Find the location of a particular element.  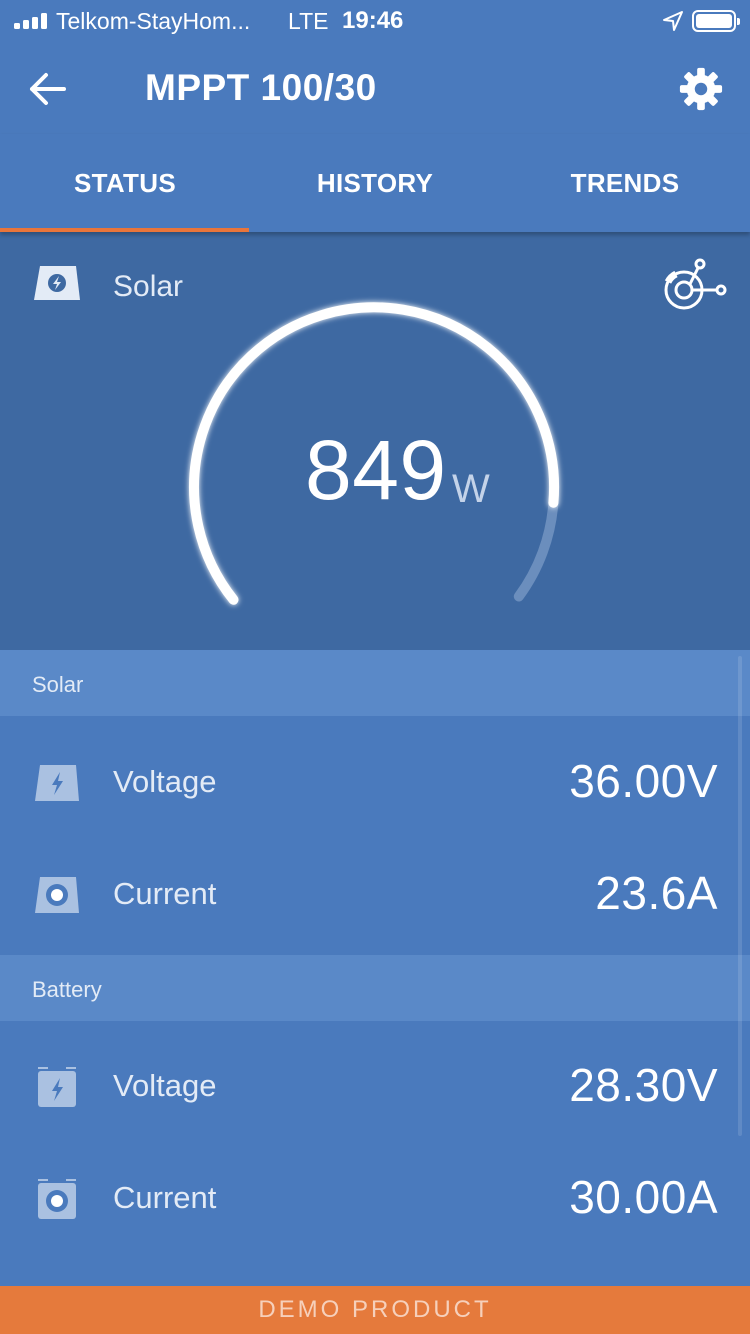

status-bar: Telkom-StayHom... LTE 19:46 is located at coordinates (375, 22).